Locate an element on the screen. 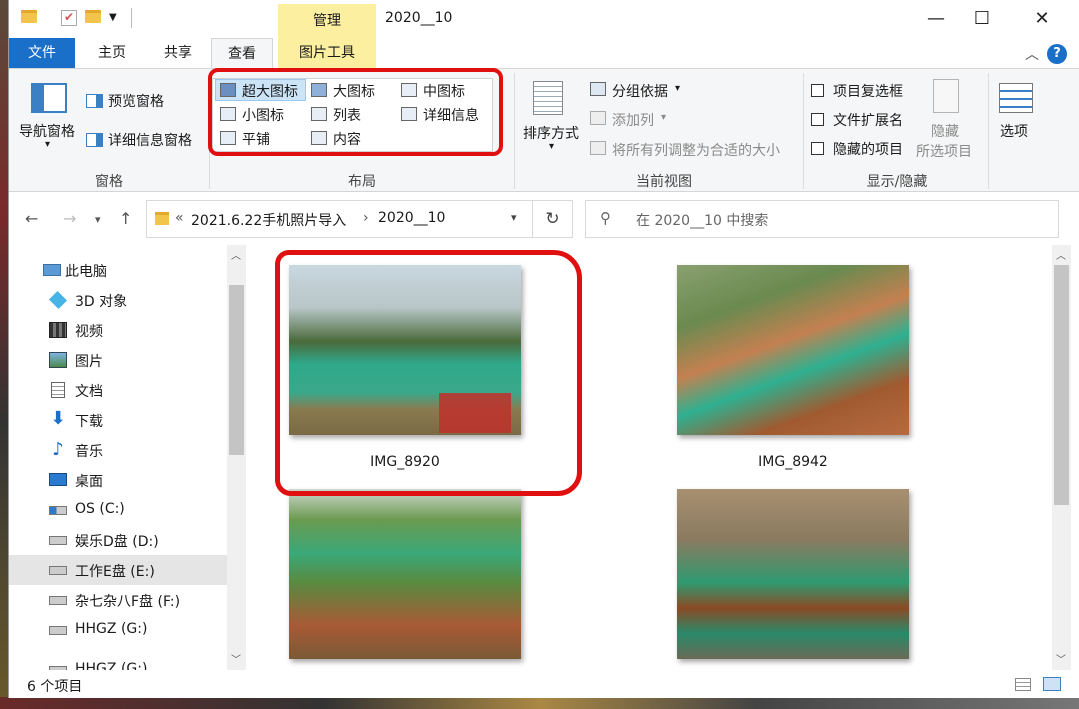 This screenshot has width=1079, height=709. hide-selected-label-1: 隐藏 is located at coordinates (945, 131).